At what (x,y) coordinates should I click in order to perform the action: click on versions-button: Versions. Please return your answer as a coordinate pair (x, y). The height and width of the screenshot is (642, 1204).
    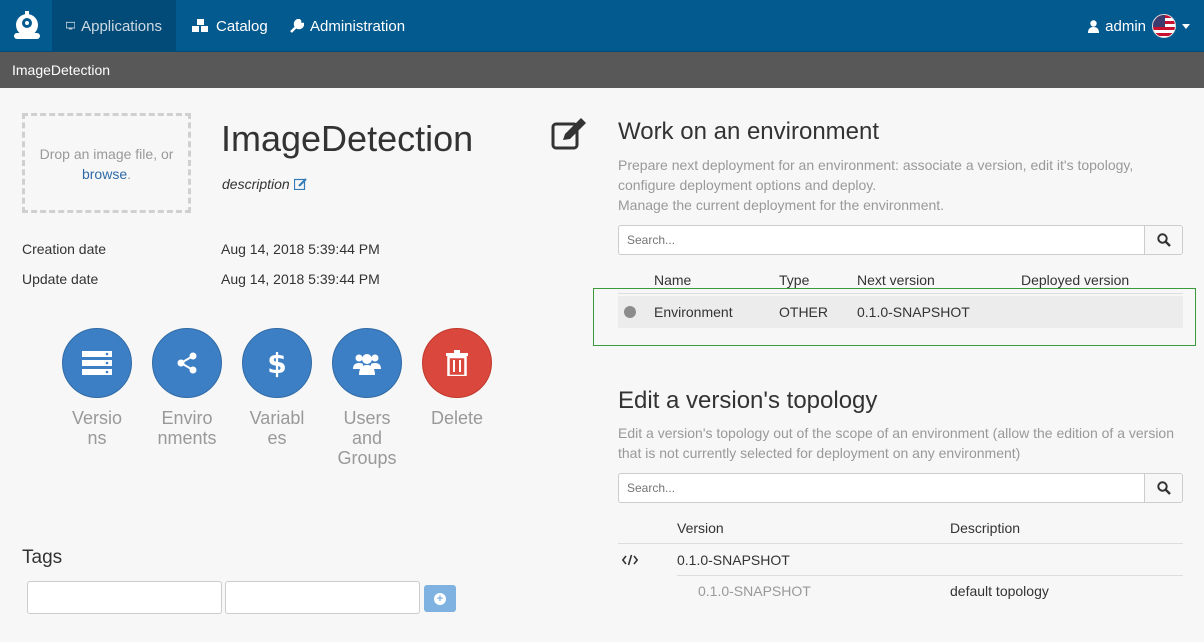
    Looking at the image, I should click on (97, 388).